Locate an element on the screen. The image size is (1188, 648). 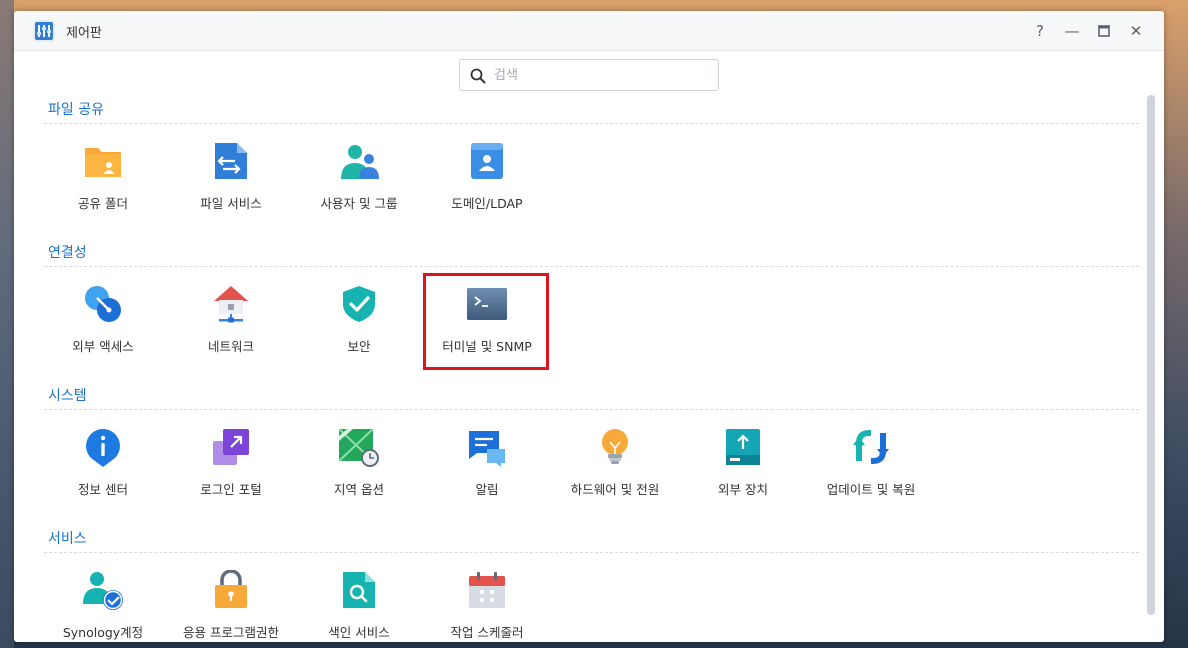
regional-options-icon is located at coordinates (359, 447).